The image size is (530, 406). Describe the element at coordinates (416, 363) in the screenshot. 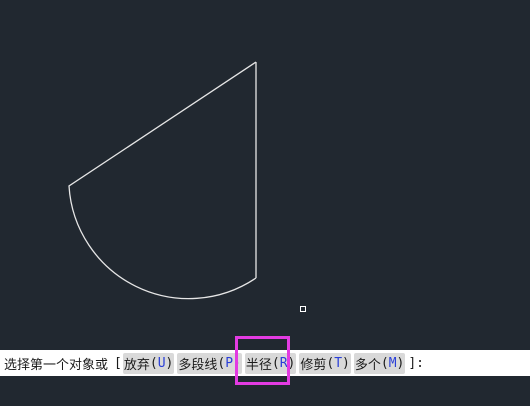

I see `close-bracket: ]:` at that location.